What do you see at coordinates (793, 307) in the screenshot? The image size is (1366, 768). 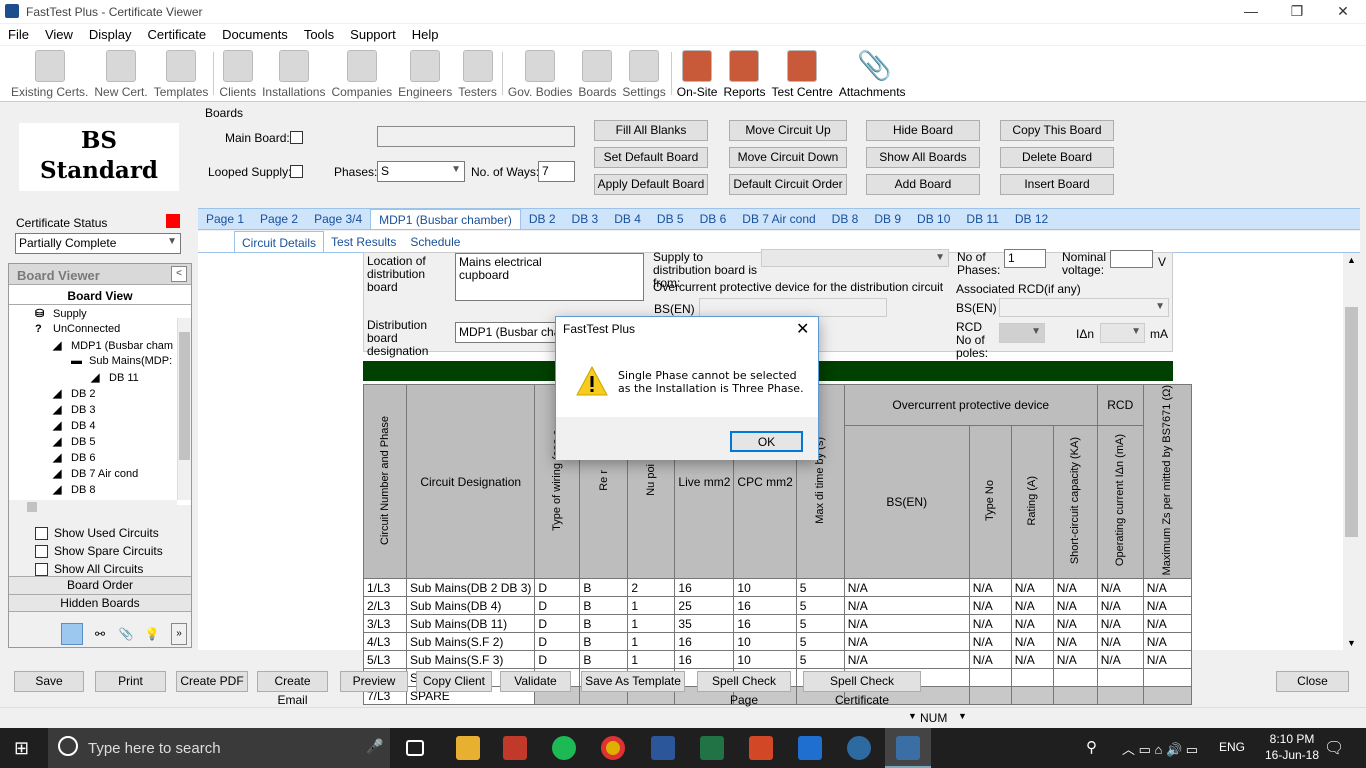 I see `ocpd-bsen-field` at bounding box center [793, 307].